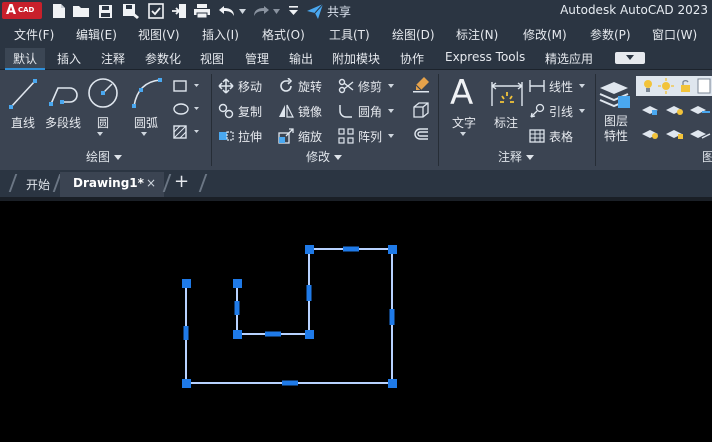 The height and width of the screenshot is (442, 712). Describe the element at coordinates (506, 122) in the screenshot. I see `dimension-label: 标注` at that location.